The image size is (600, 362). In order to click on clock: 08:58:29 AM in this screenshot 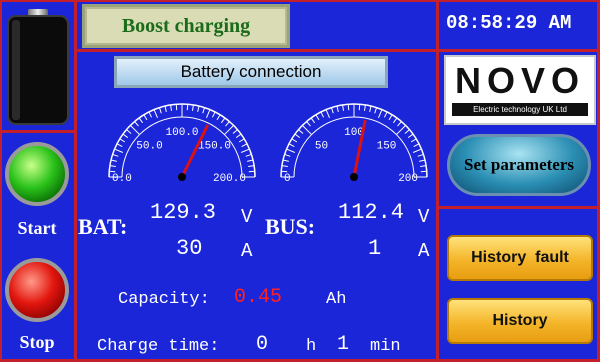, I will do `click(509, 23)`.